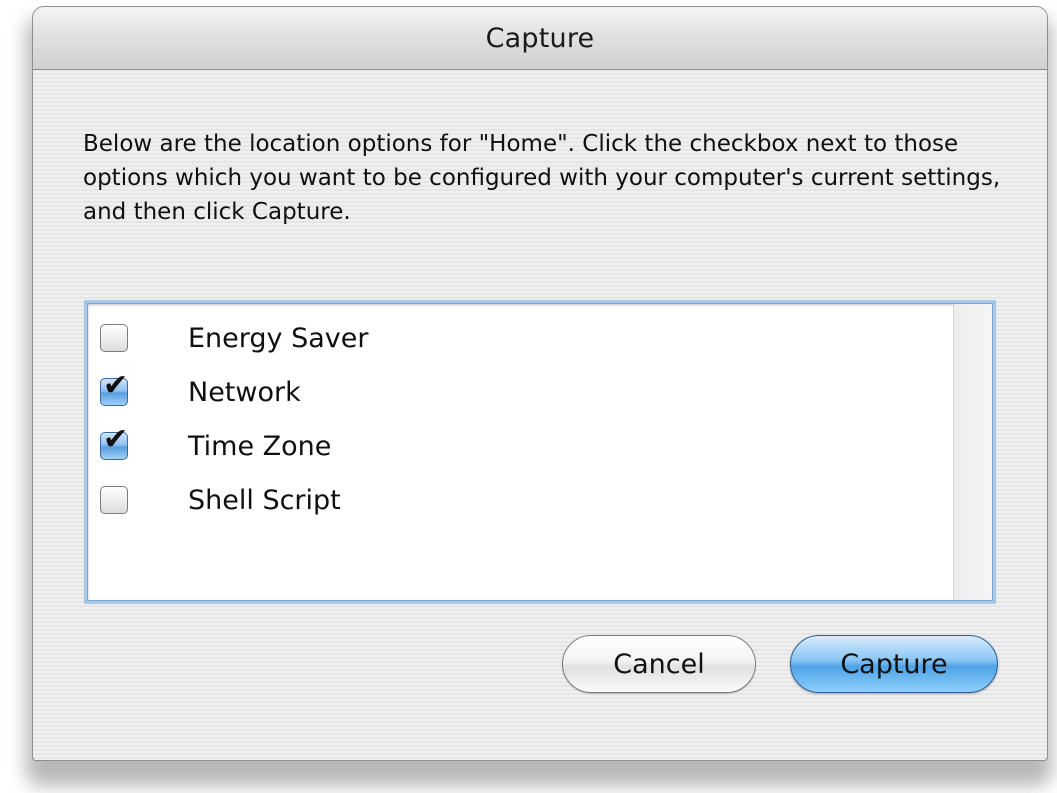 The height and width of the screenshot is (793, 1057). Describe the element at coordinates (114, 338) in the screenshot. I see `energy-saver-checkbox` at that location.